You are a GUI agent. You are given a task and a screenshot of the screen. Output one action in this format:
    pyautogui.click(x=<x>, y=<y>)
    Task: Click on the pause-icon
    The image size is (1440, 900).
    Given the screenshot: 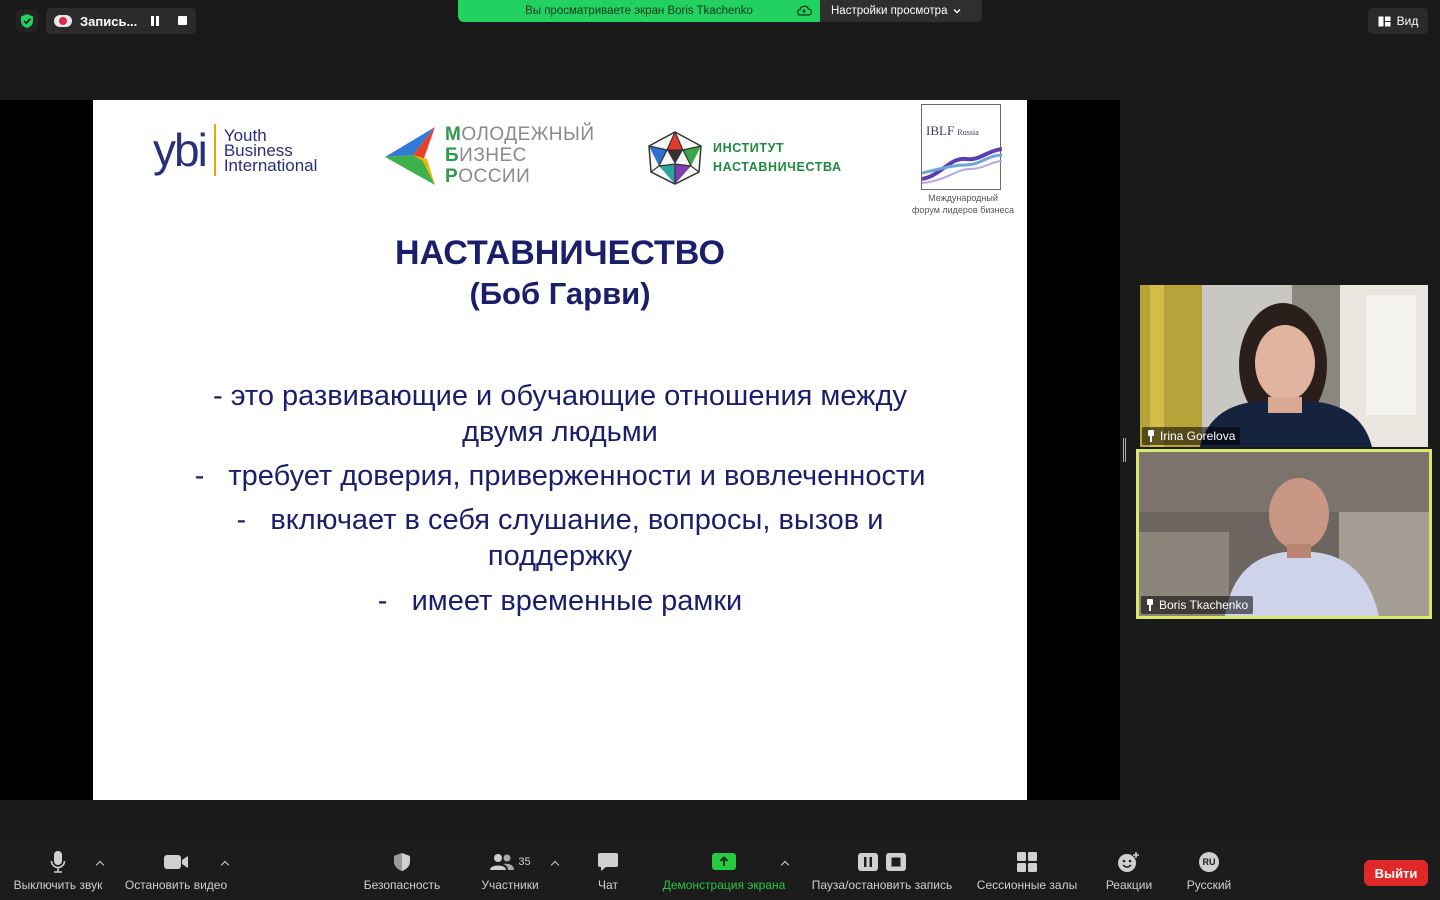 What is the action you would take?
    pyautogui.click(x=868, y=862)
    